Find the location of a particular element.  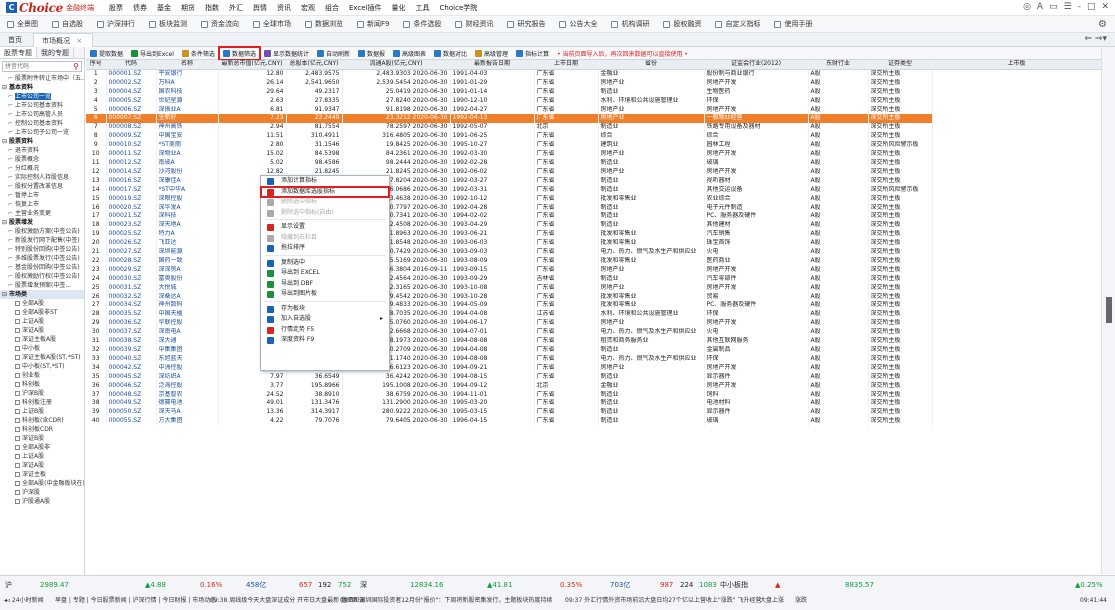

tree-item: 上证B股 is located at coordinates (42, 411).